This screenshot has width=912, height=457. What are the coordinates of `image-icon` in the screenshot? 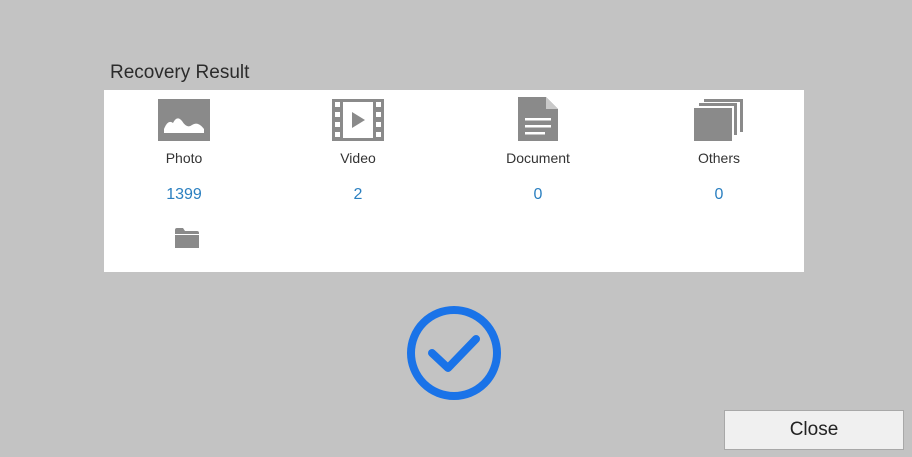 It's located at (184, 120).